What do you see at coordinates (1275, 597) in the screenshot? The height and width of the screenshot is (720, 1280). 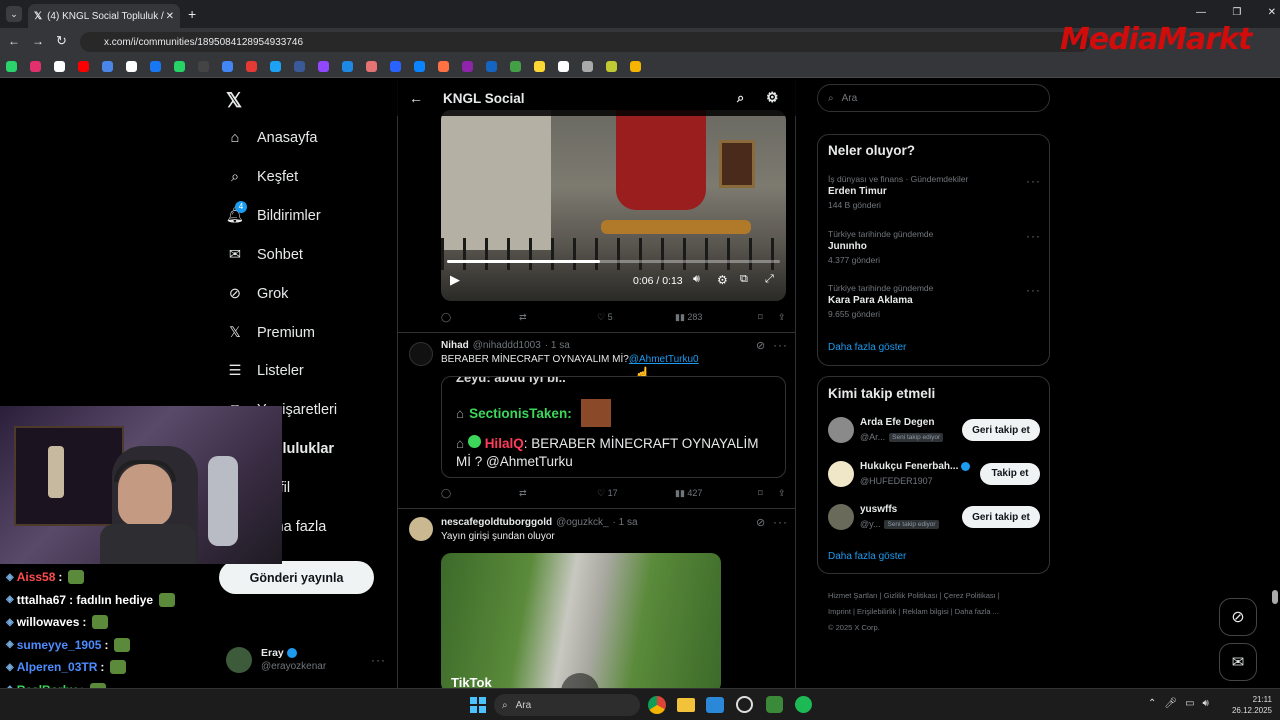 I see `scrollbar` at bounding box center [1275, 597].